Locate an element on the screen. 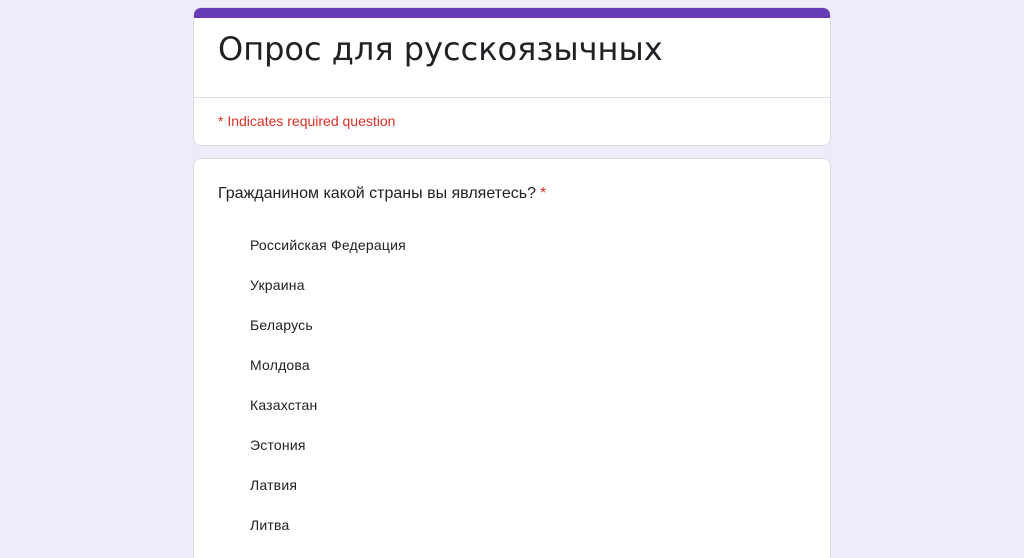 This screenshot has height=558, width=1024. form-title: Опрос для русскоязычных is located at coordinates (440, 49).